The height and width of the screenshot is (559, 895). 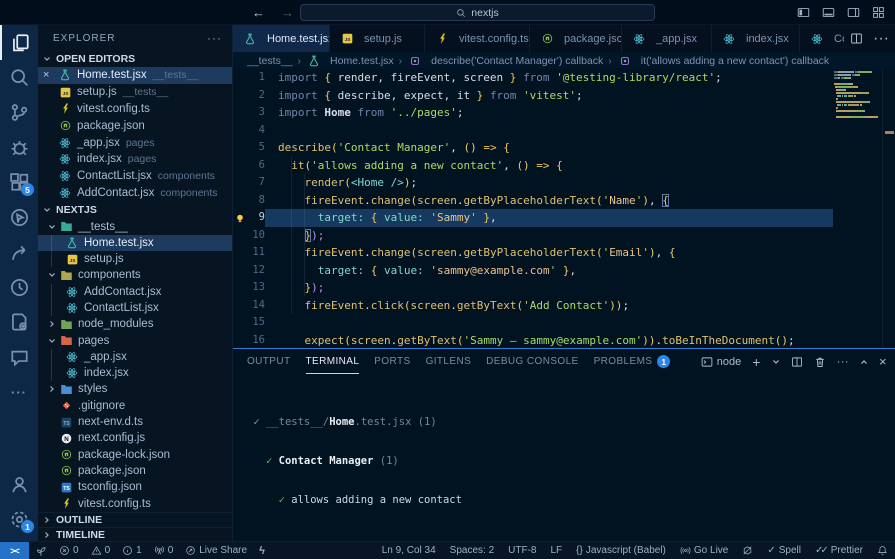 What do you see at coordinates (533, 183) in the screenshot?
I see `code-line-7: 7 render(<Home />);` at bounding box center [533, 183].